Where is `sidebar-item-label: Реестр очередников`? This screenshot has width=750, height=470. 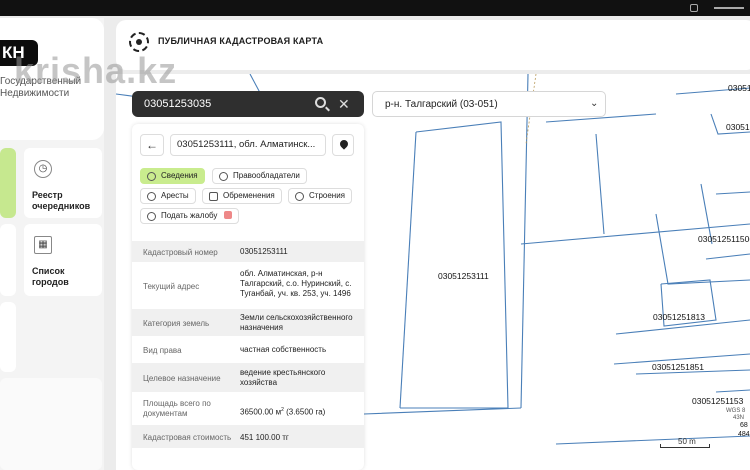 sidebar-item-label: Реестр очередников is located at coordinates (61, 201).